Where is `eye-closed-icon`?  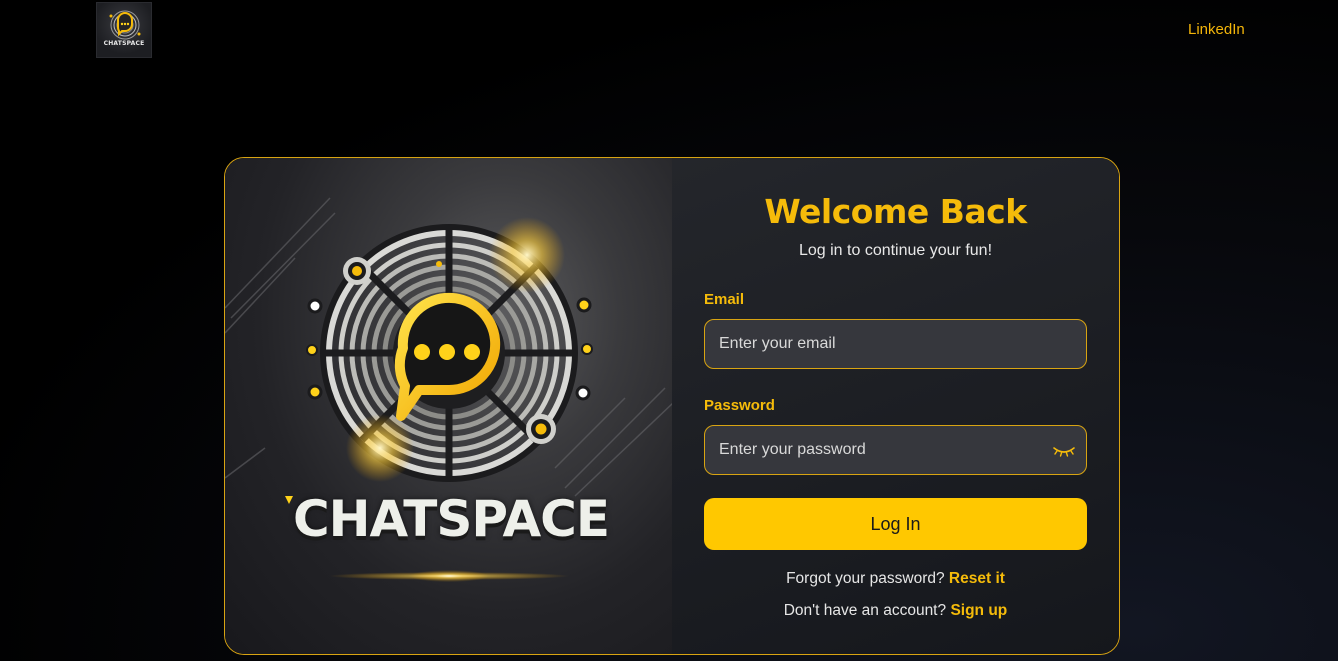 eye-closed-icon is located at coordinates (1064, 451).